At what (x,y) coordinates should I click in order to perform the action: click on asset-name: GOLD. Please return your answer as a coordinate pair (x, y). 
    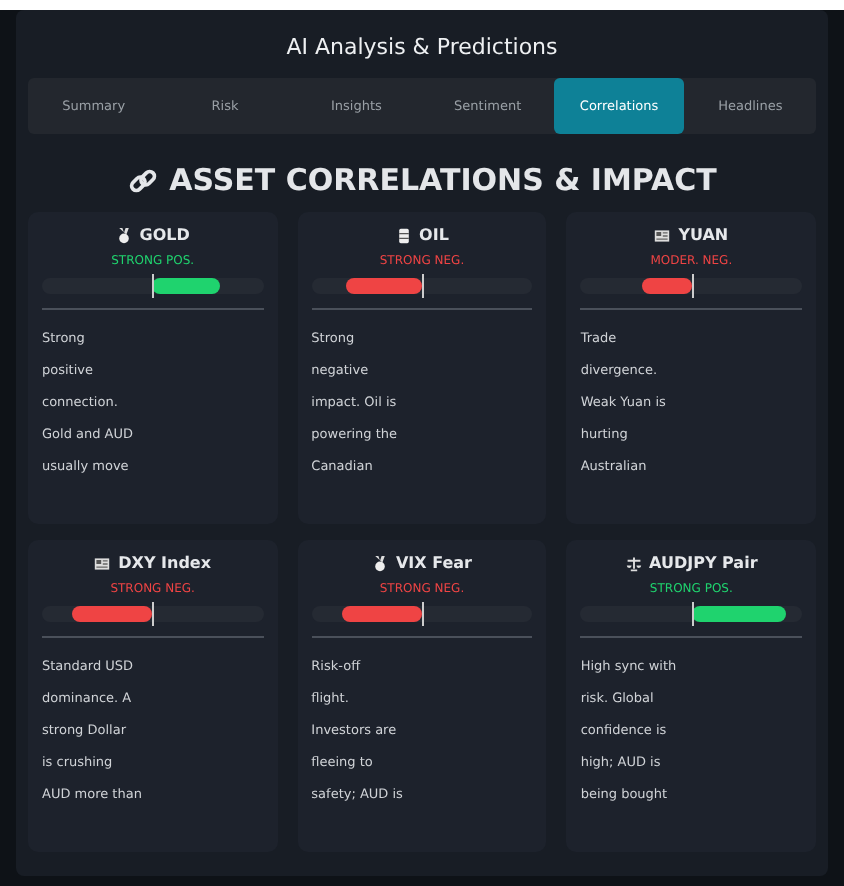
    Looking at the image, I should click on (164, 235).